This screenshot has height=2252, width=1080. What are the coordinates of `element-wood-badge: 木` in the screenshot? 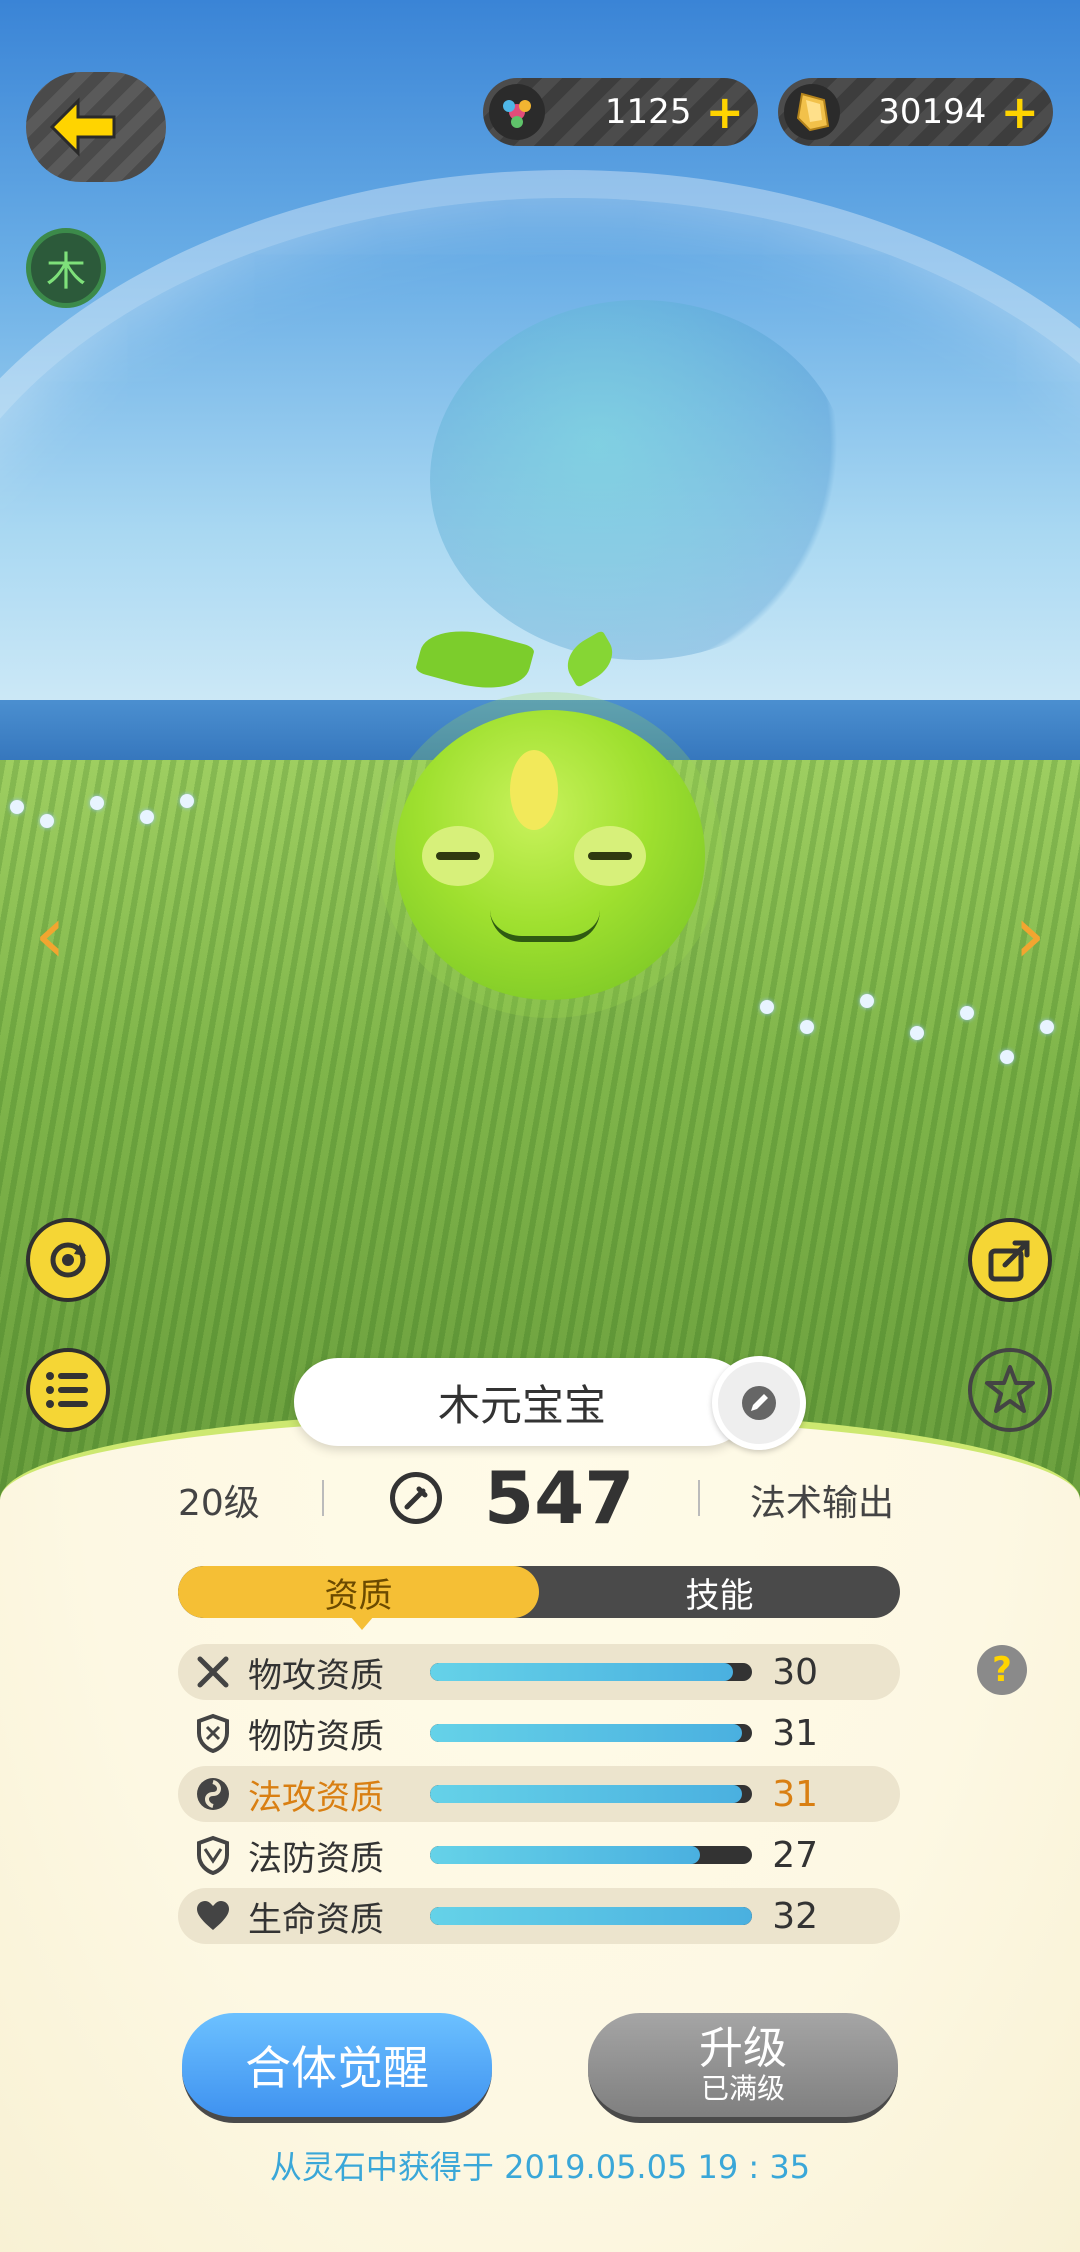 It's located at (66, 268).